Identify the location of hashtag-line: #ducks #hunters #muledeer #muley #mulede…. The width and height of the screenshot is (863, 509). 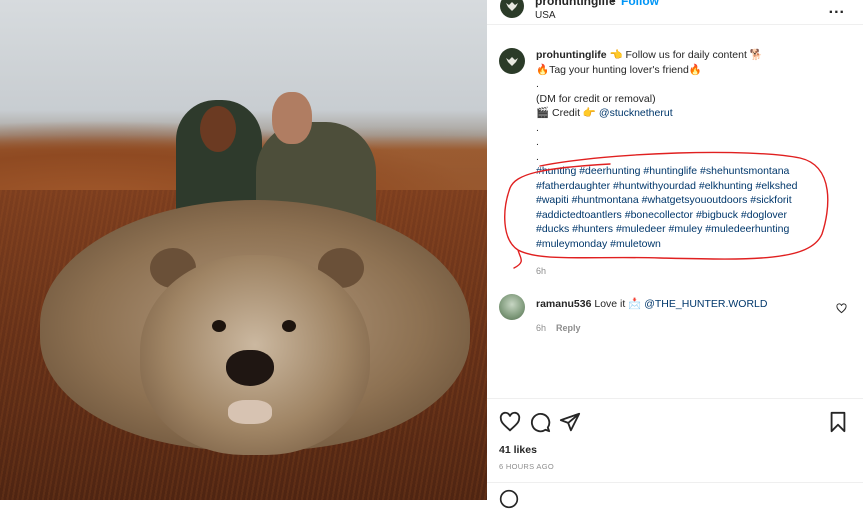
(686, 229).